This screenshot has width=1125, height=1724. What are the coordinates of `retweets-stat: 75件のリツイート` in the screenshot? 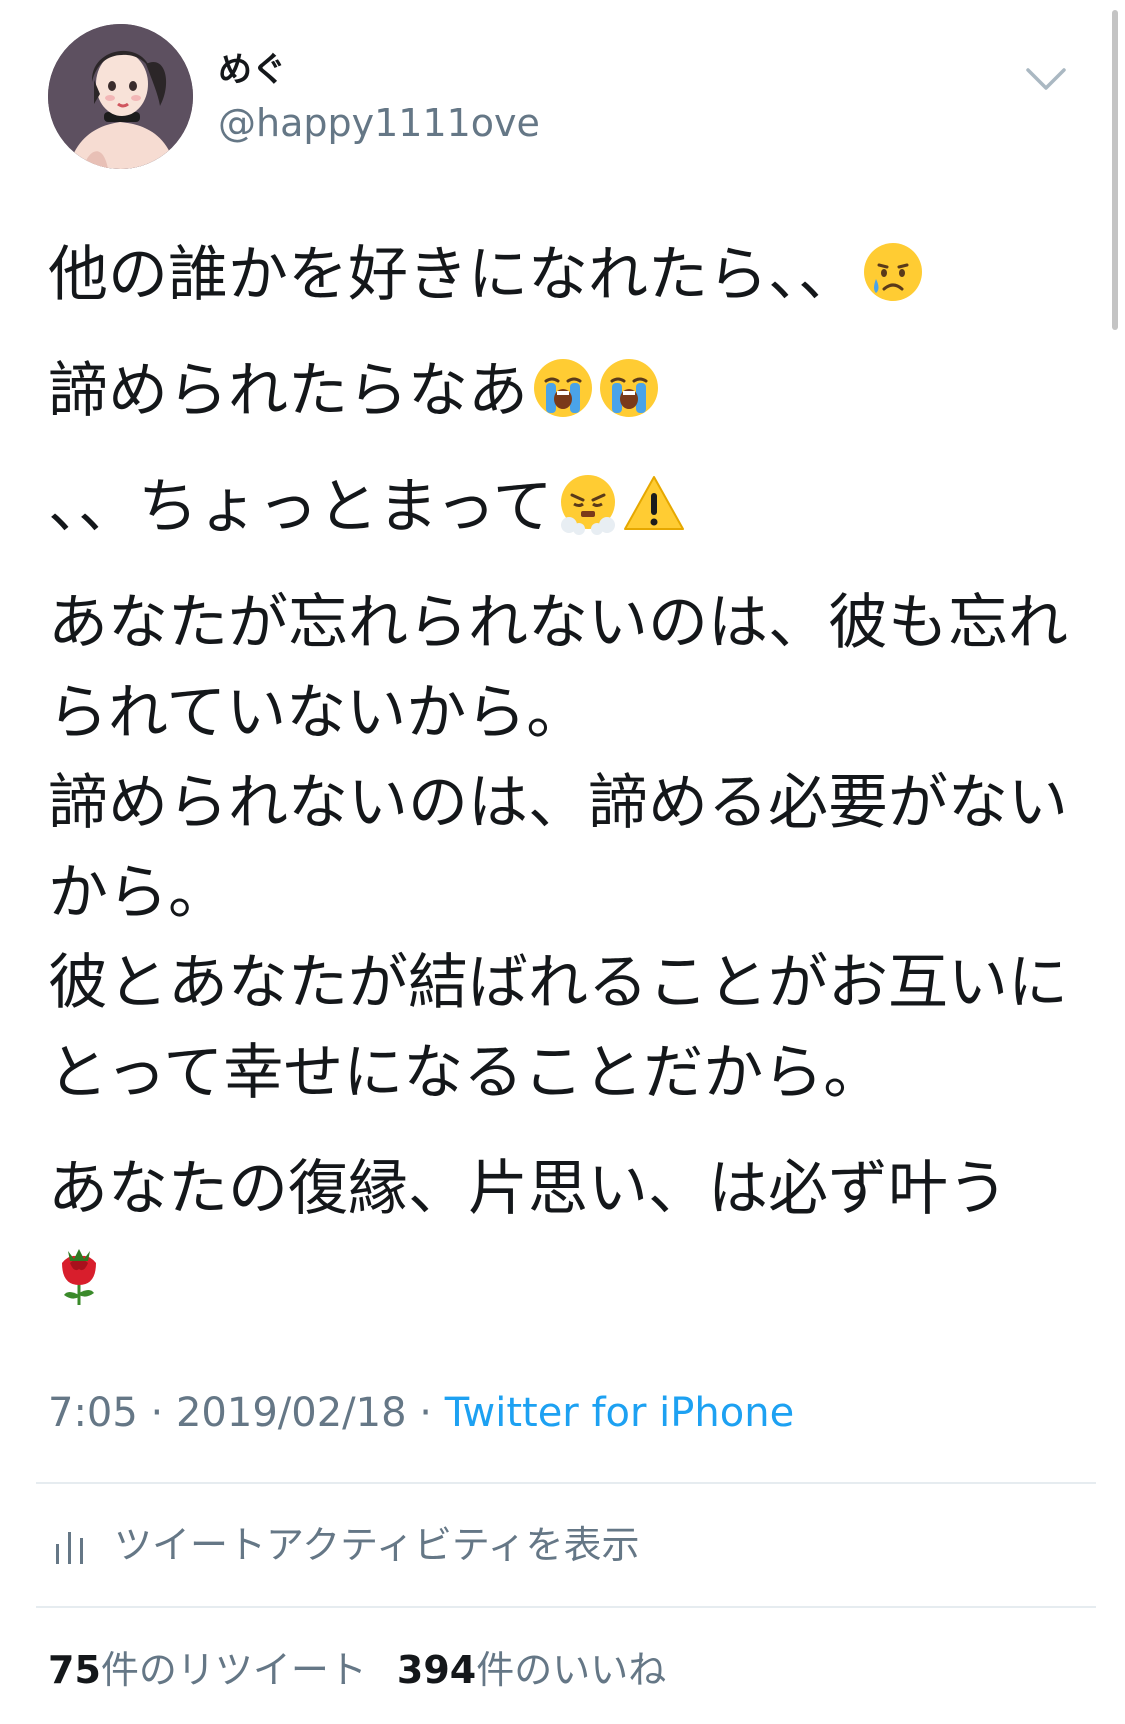 It's located at (207, 1670).